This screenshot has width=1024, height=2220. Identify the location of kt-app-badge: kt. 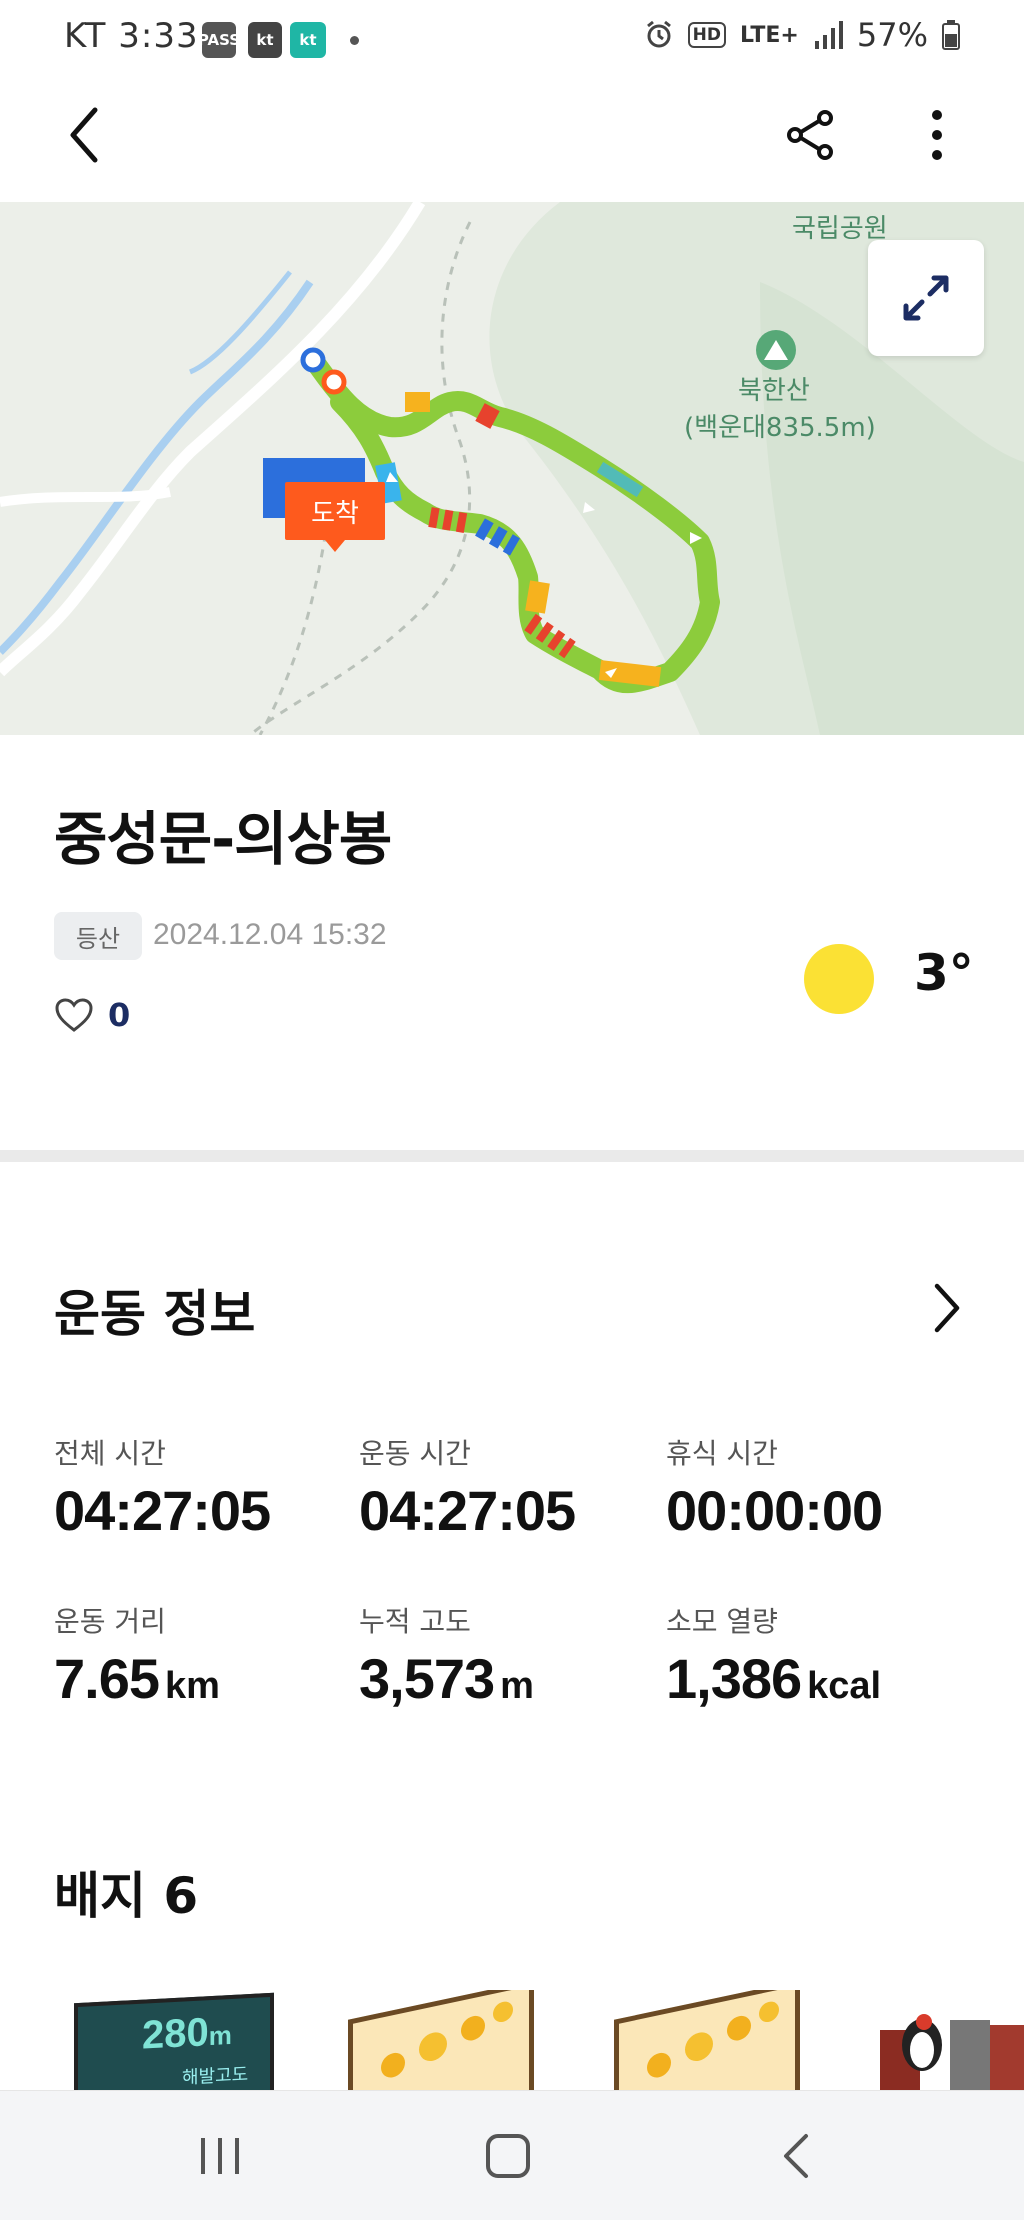
(308, 40).